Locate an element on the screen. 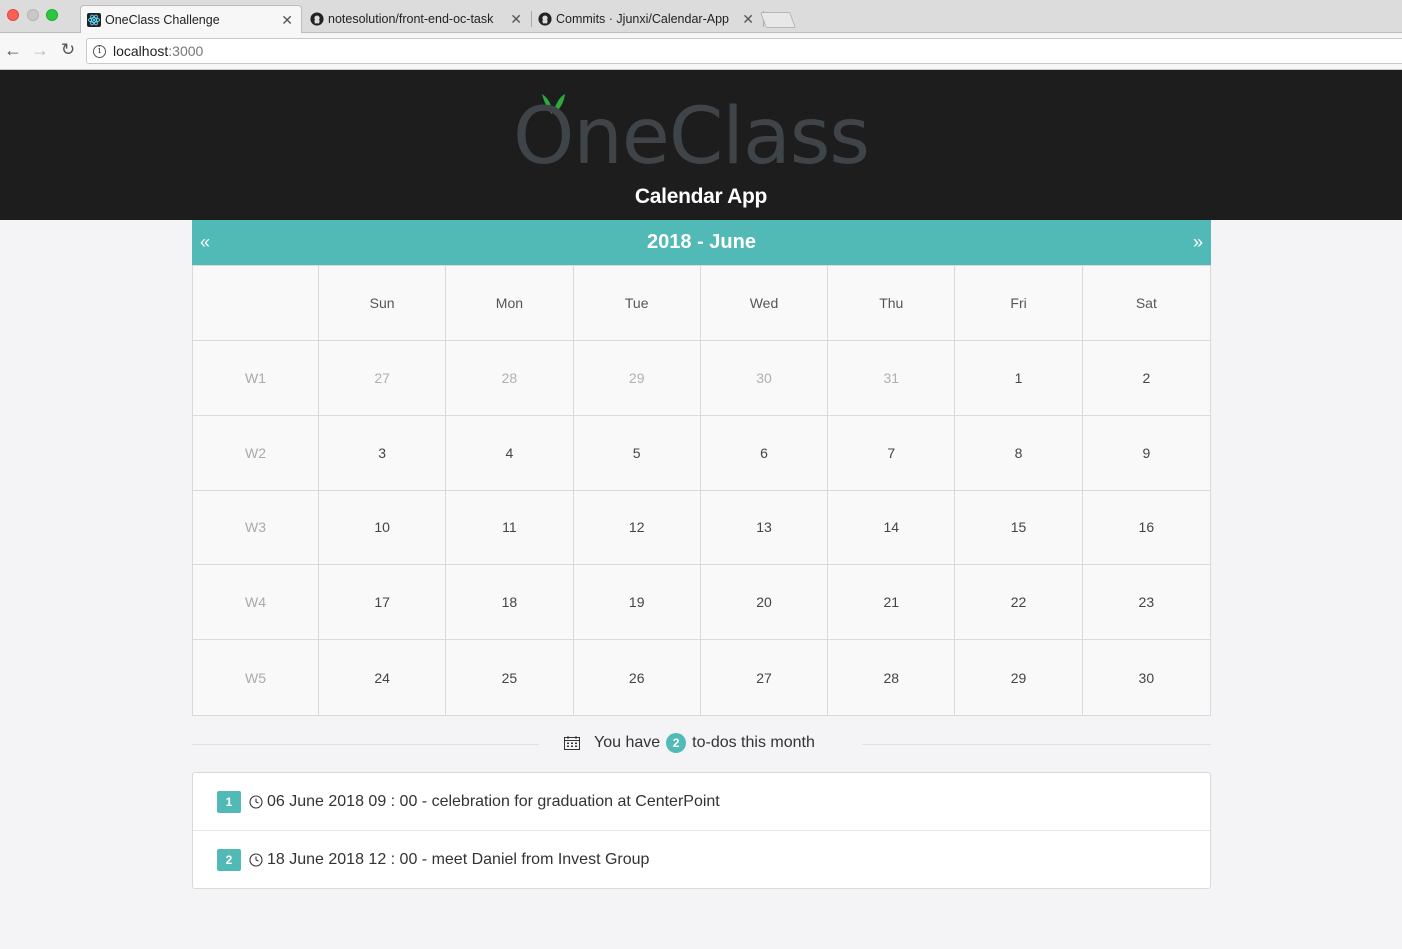 This screenshot has height=949, width=1402. day-cell: 15 is located at coordinates (1019, 528).